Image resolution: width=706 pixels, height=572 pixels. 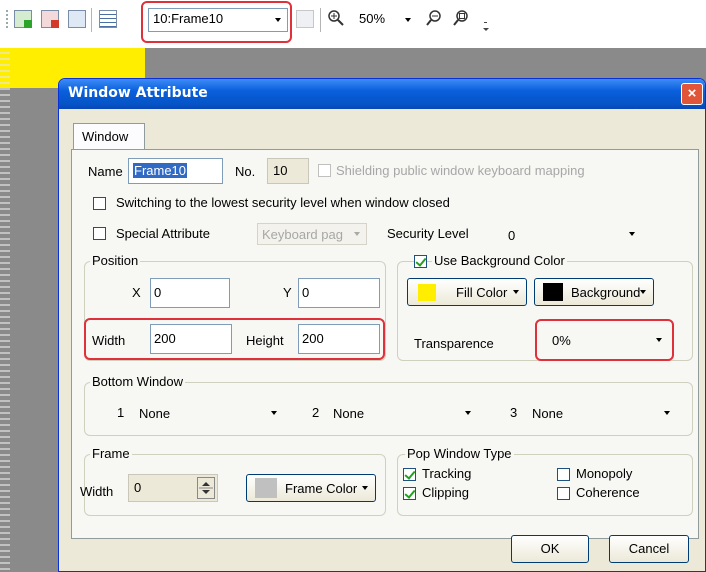 What do you see at coordinates (486, 27) in the screenshot?
I see `toolbar-overflow-icon` at bounding box center [486, 27].